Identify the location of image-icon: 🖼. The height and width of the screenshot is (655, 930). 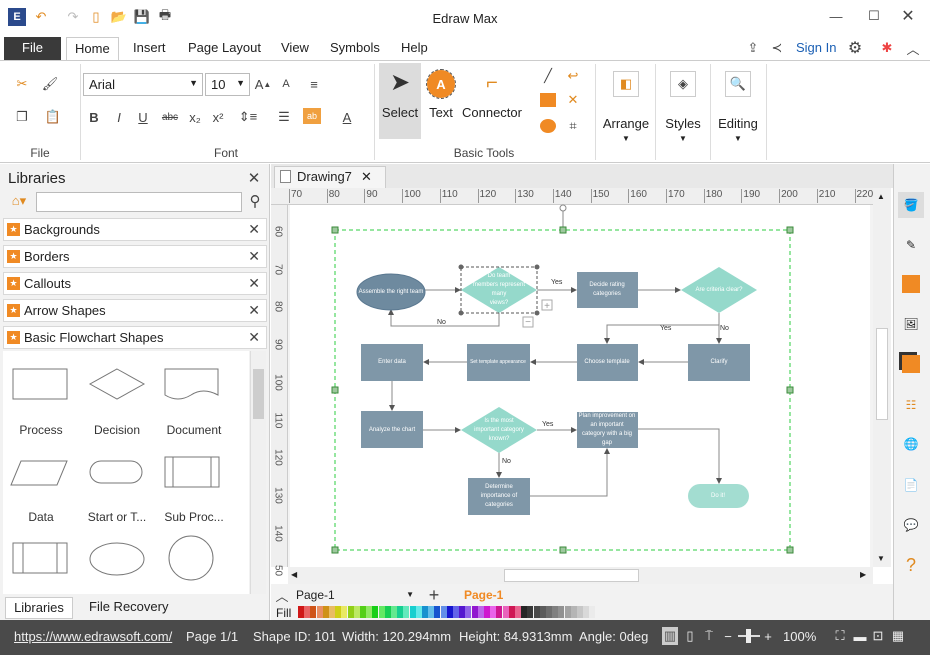
(911, 324).